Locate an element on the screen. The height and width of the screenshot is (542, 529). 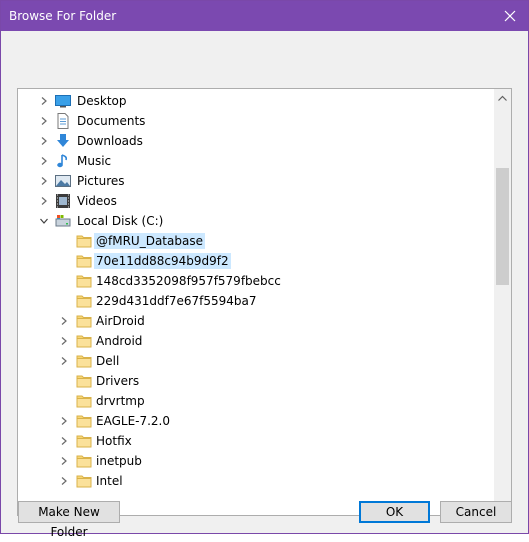
tree-item: 229d431ddf7e67f5594ba7 is located at coordinates (257, 301).